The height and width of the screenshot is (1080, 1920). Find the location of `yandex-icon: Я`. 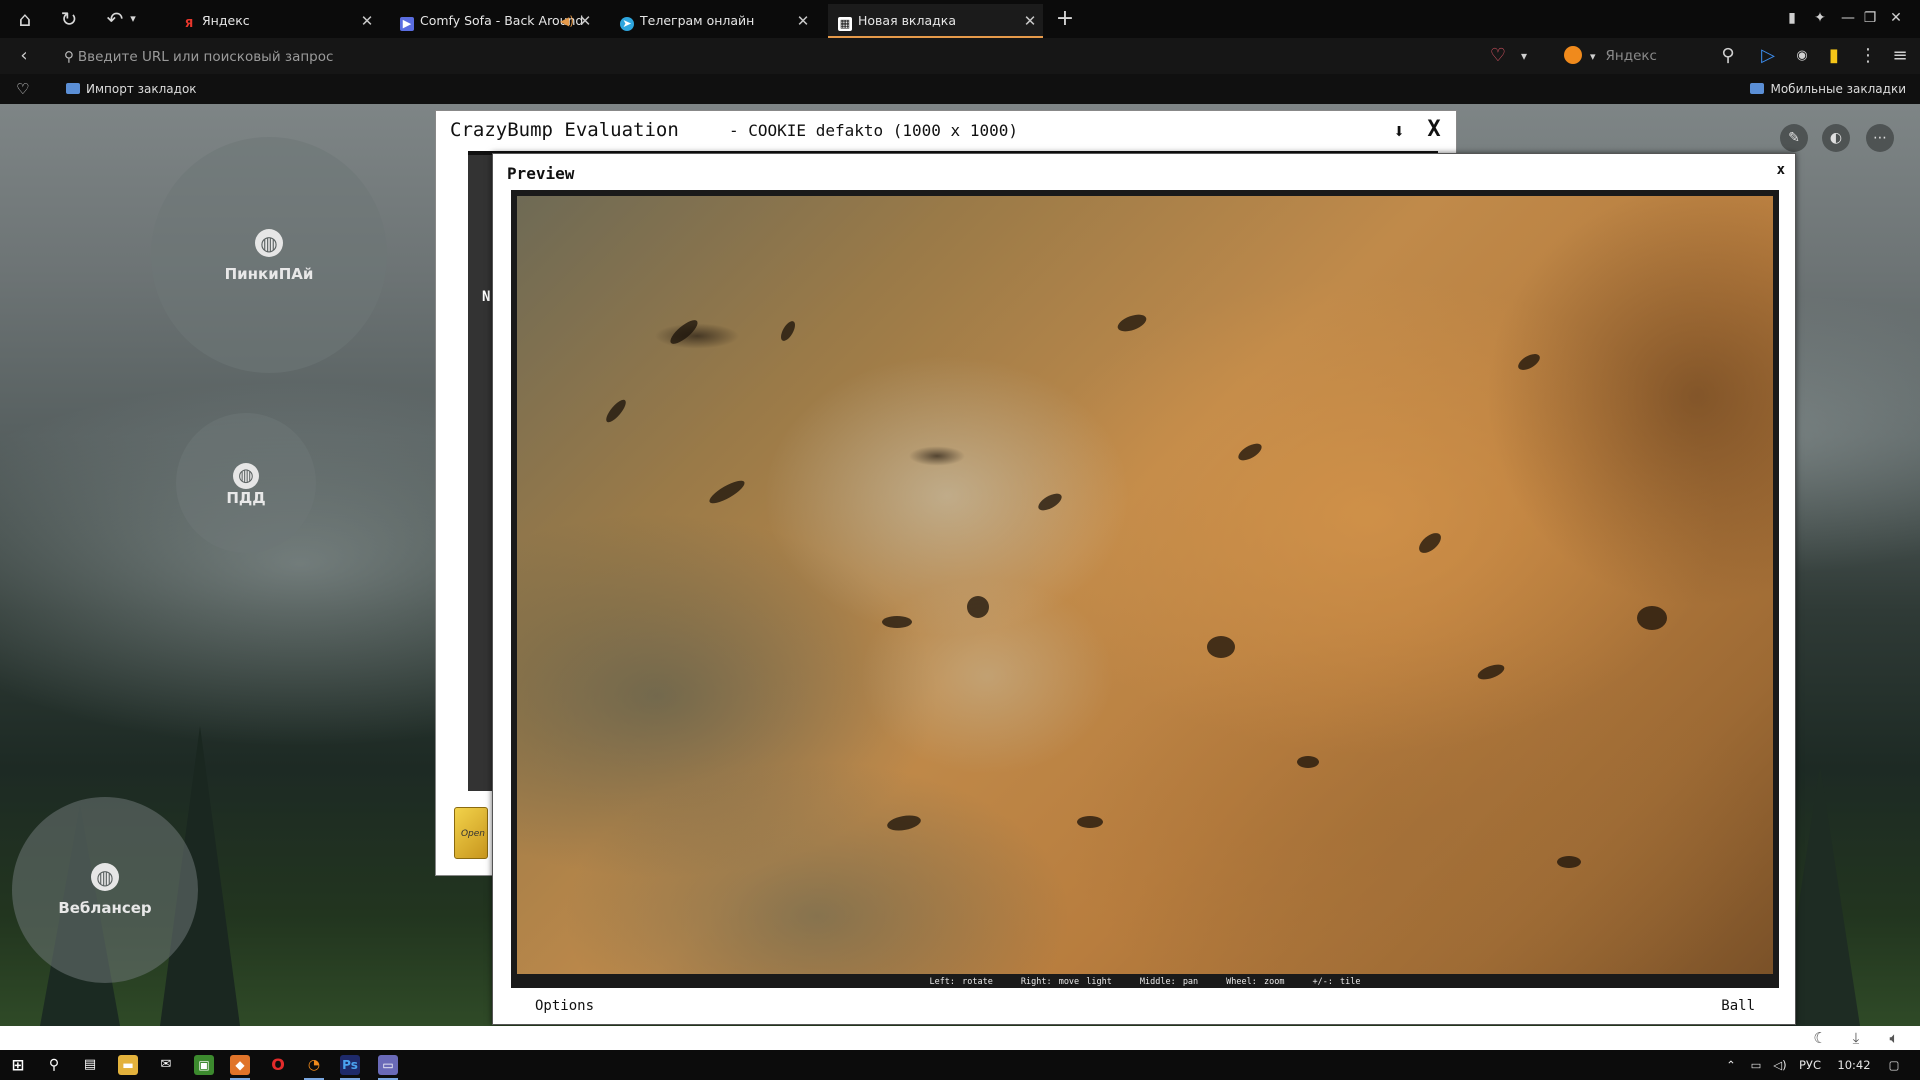

yandex-icon: Я is located at coordinates (189, 23).